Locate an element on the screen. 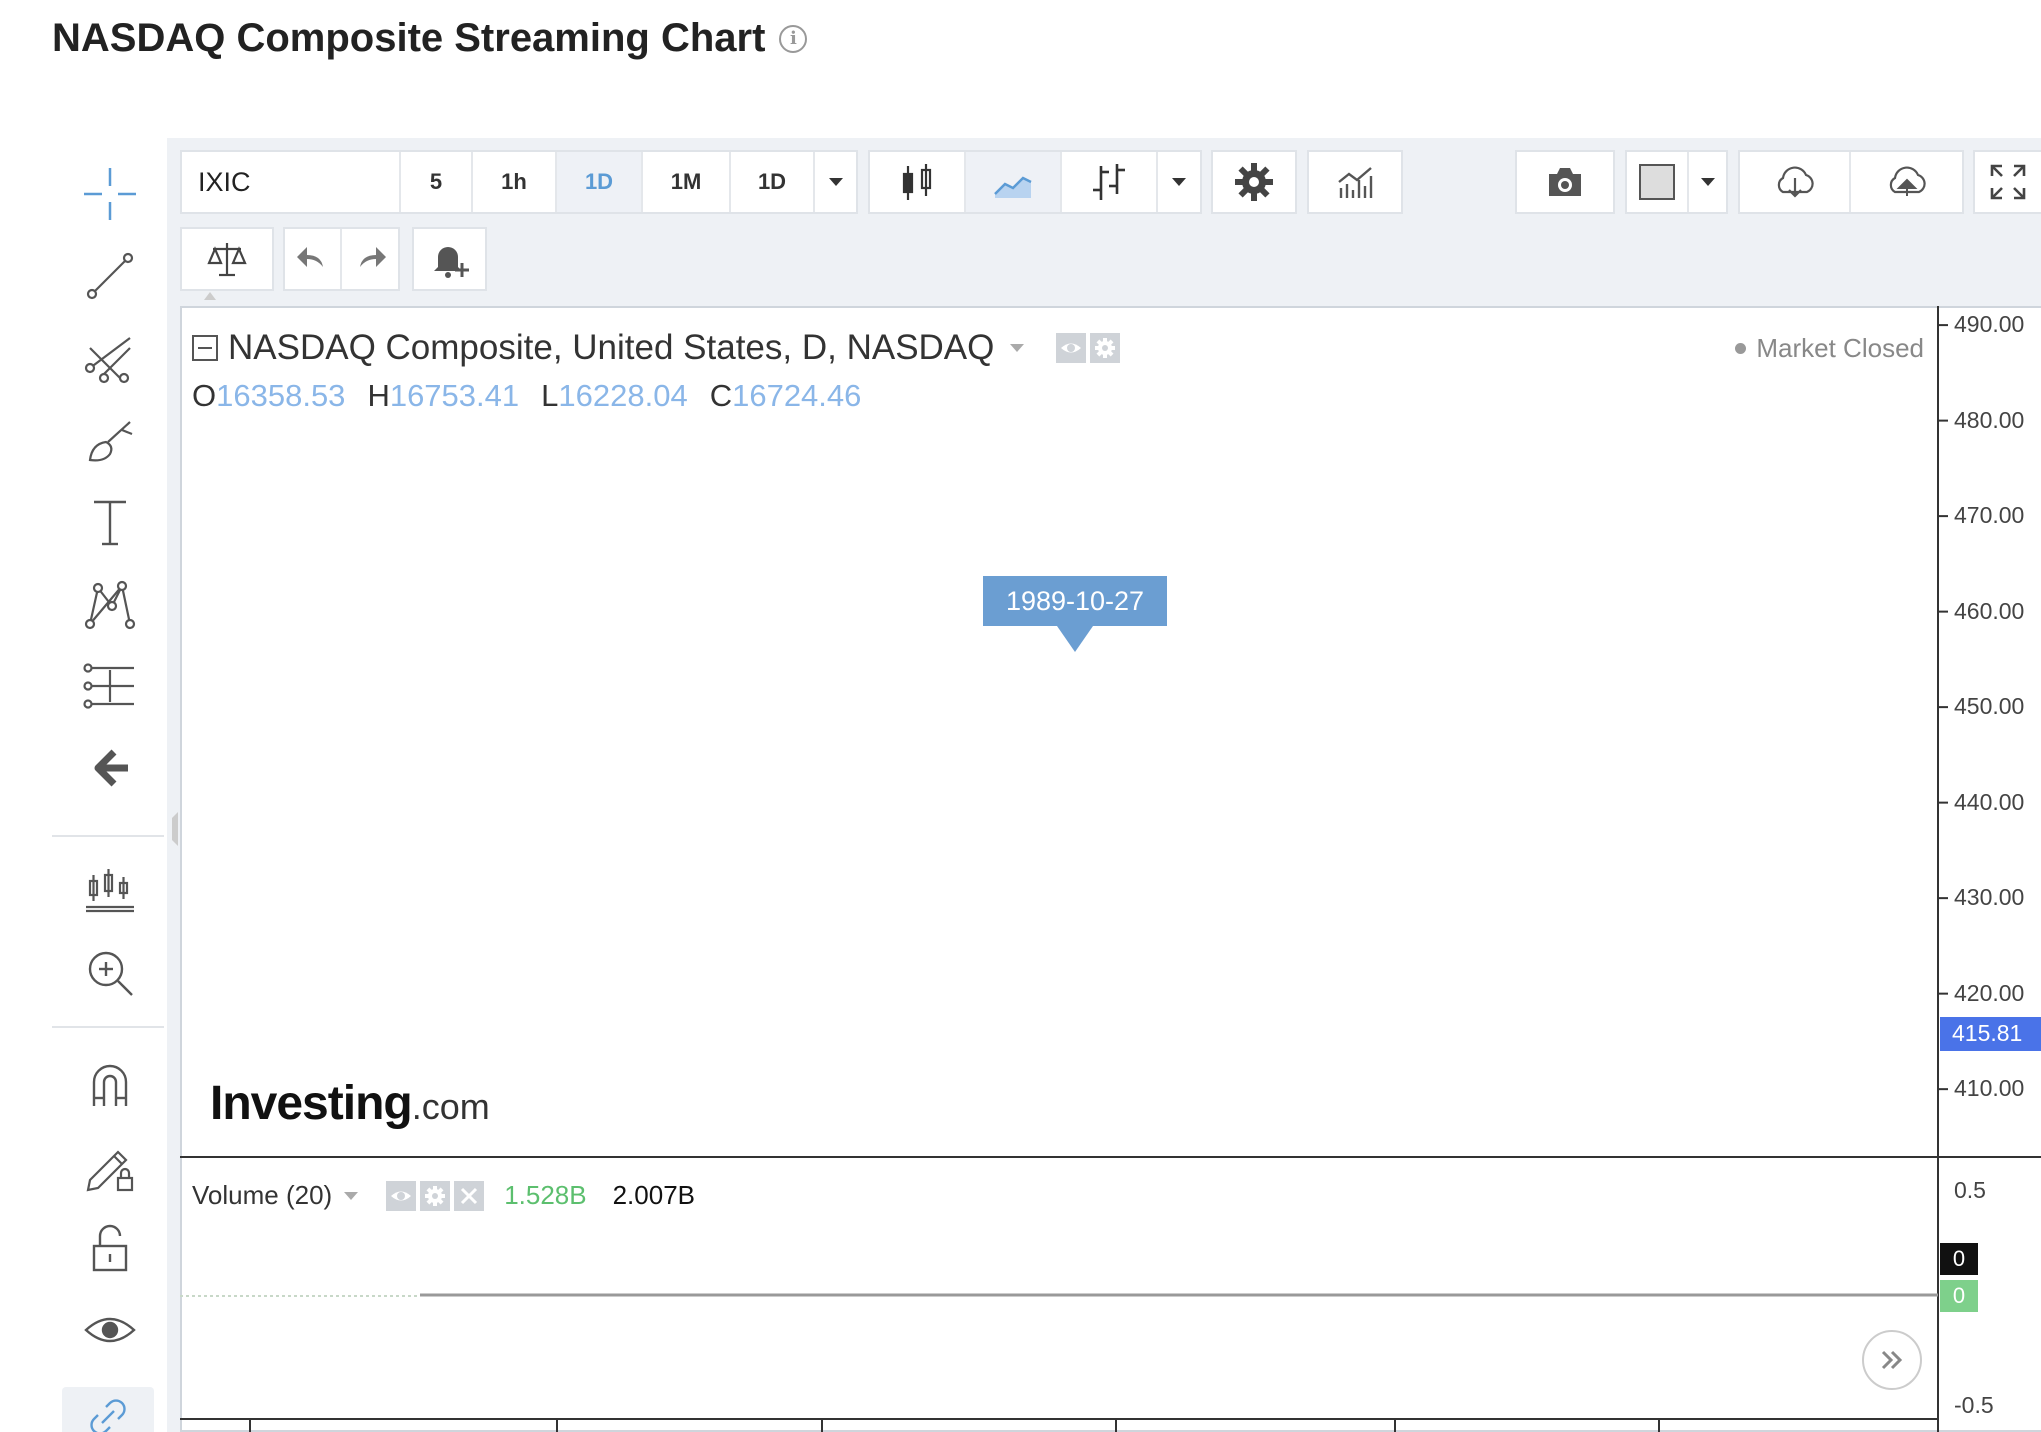 Image resolution: width=2041 pixels, height=1432 pixels. collapse-legend-button is located at coordinates (205, 348).